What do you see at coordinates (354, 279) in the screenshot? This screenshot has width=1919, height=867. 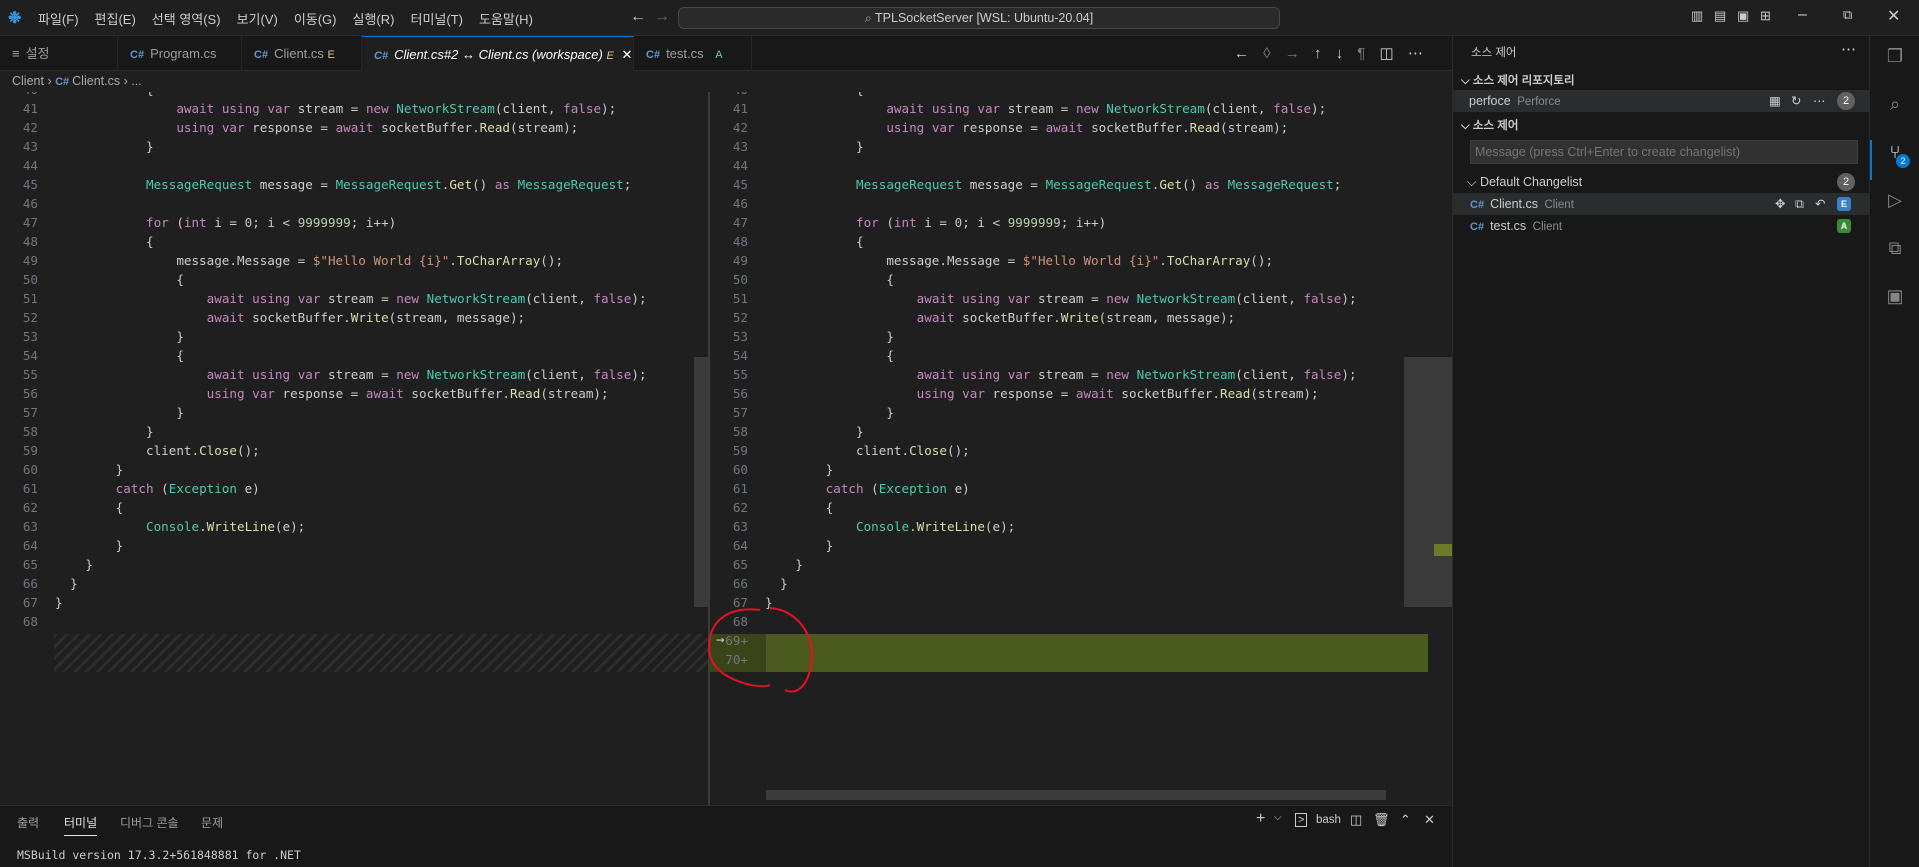 I see `original-code-line: 50 {` at bounding box center [354, 279].